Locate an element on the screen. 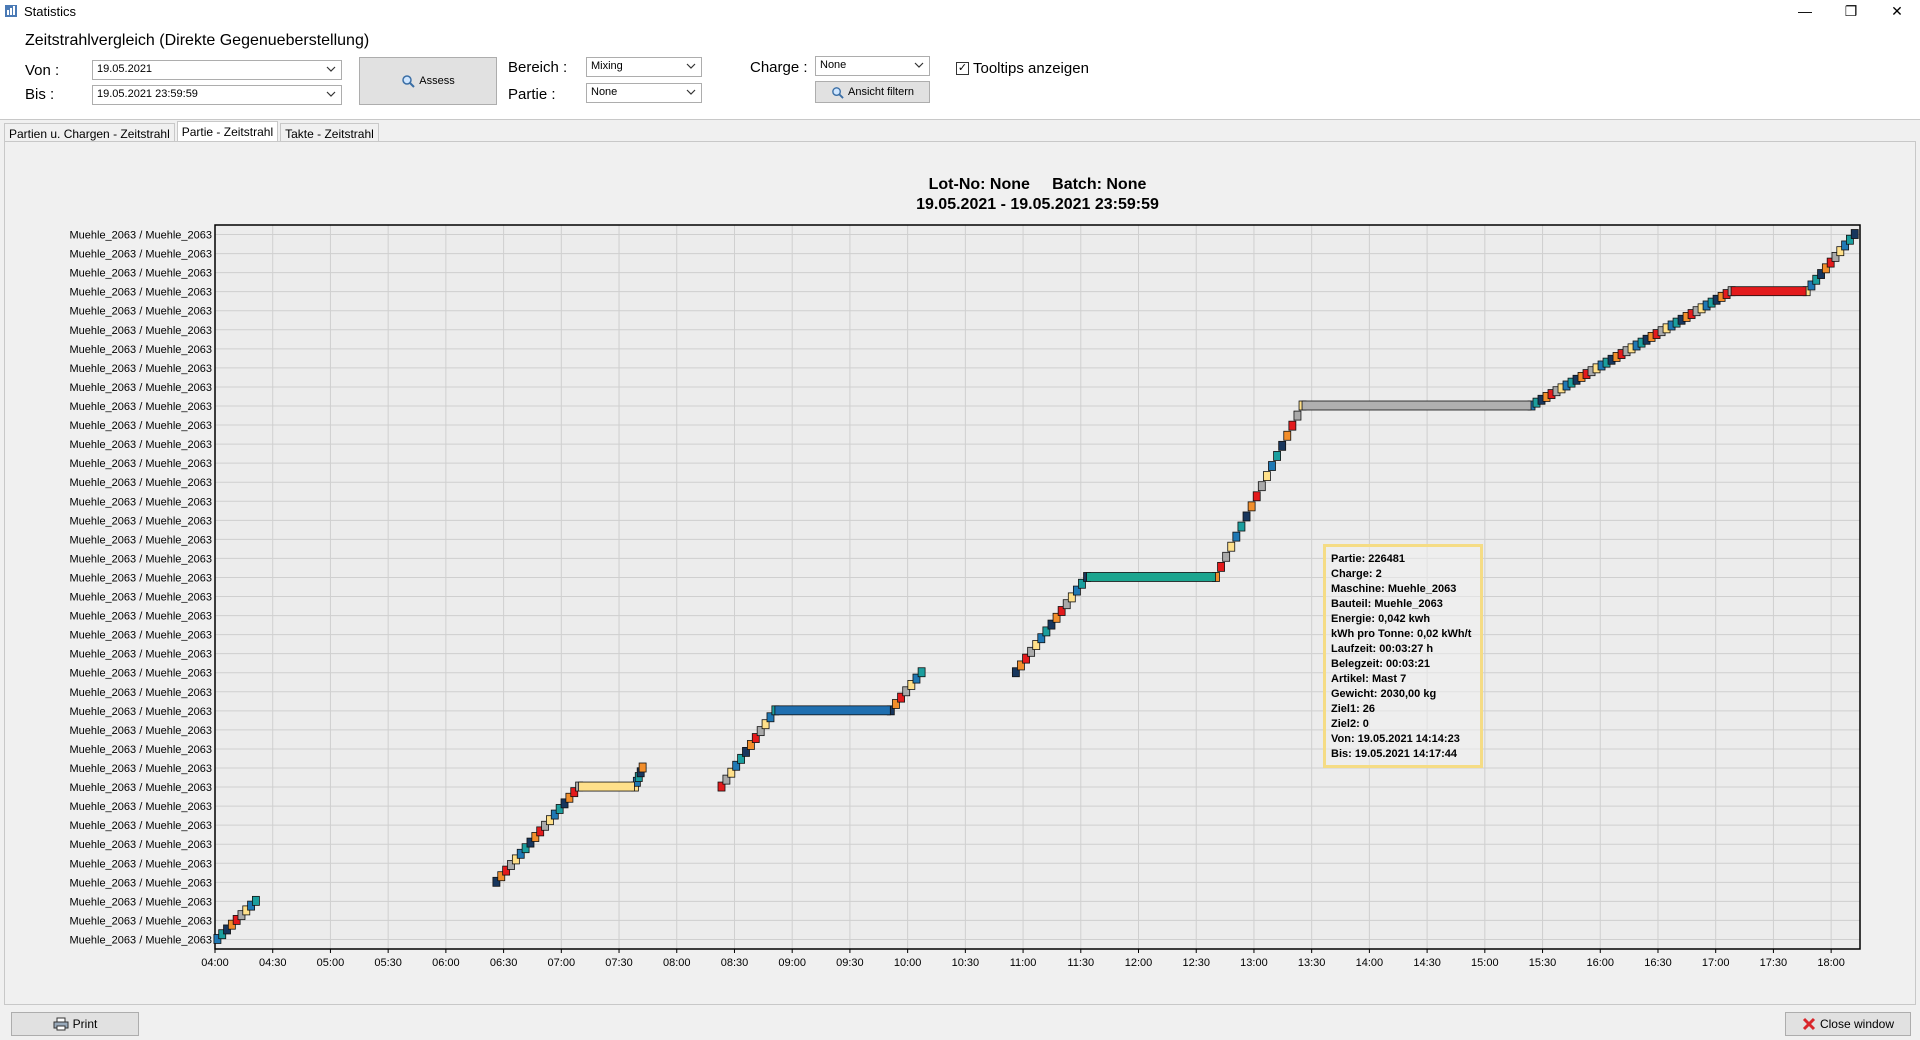 The width and height of the screenshot is (1920, 1040). window-title: Statistics is located at coordinates (50, 11).